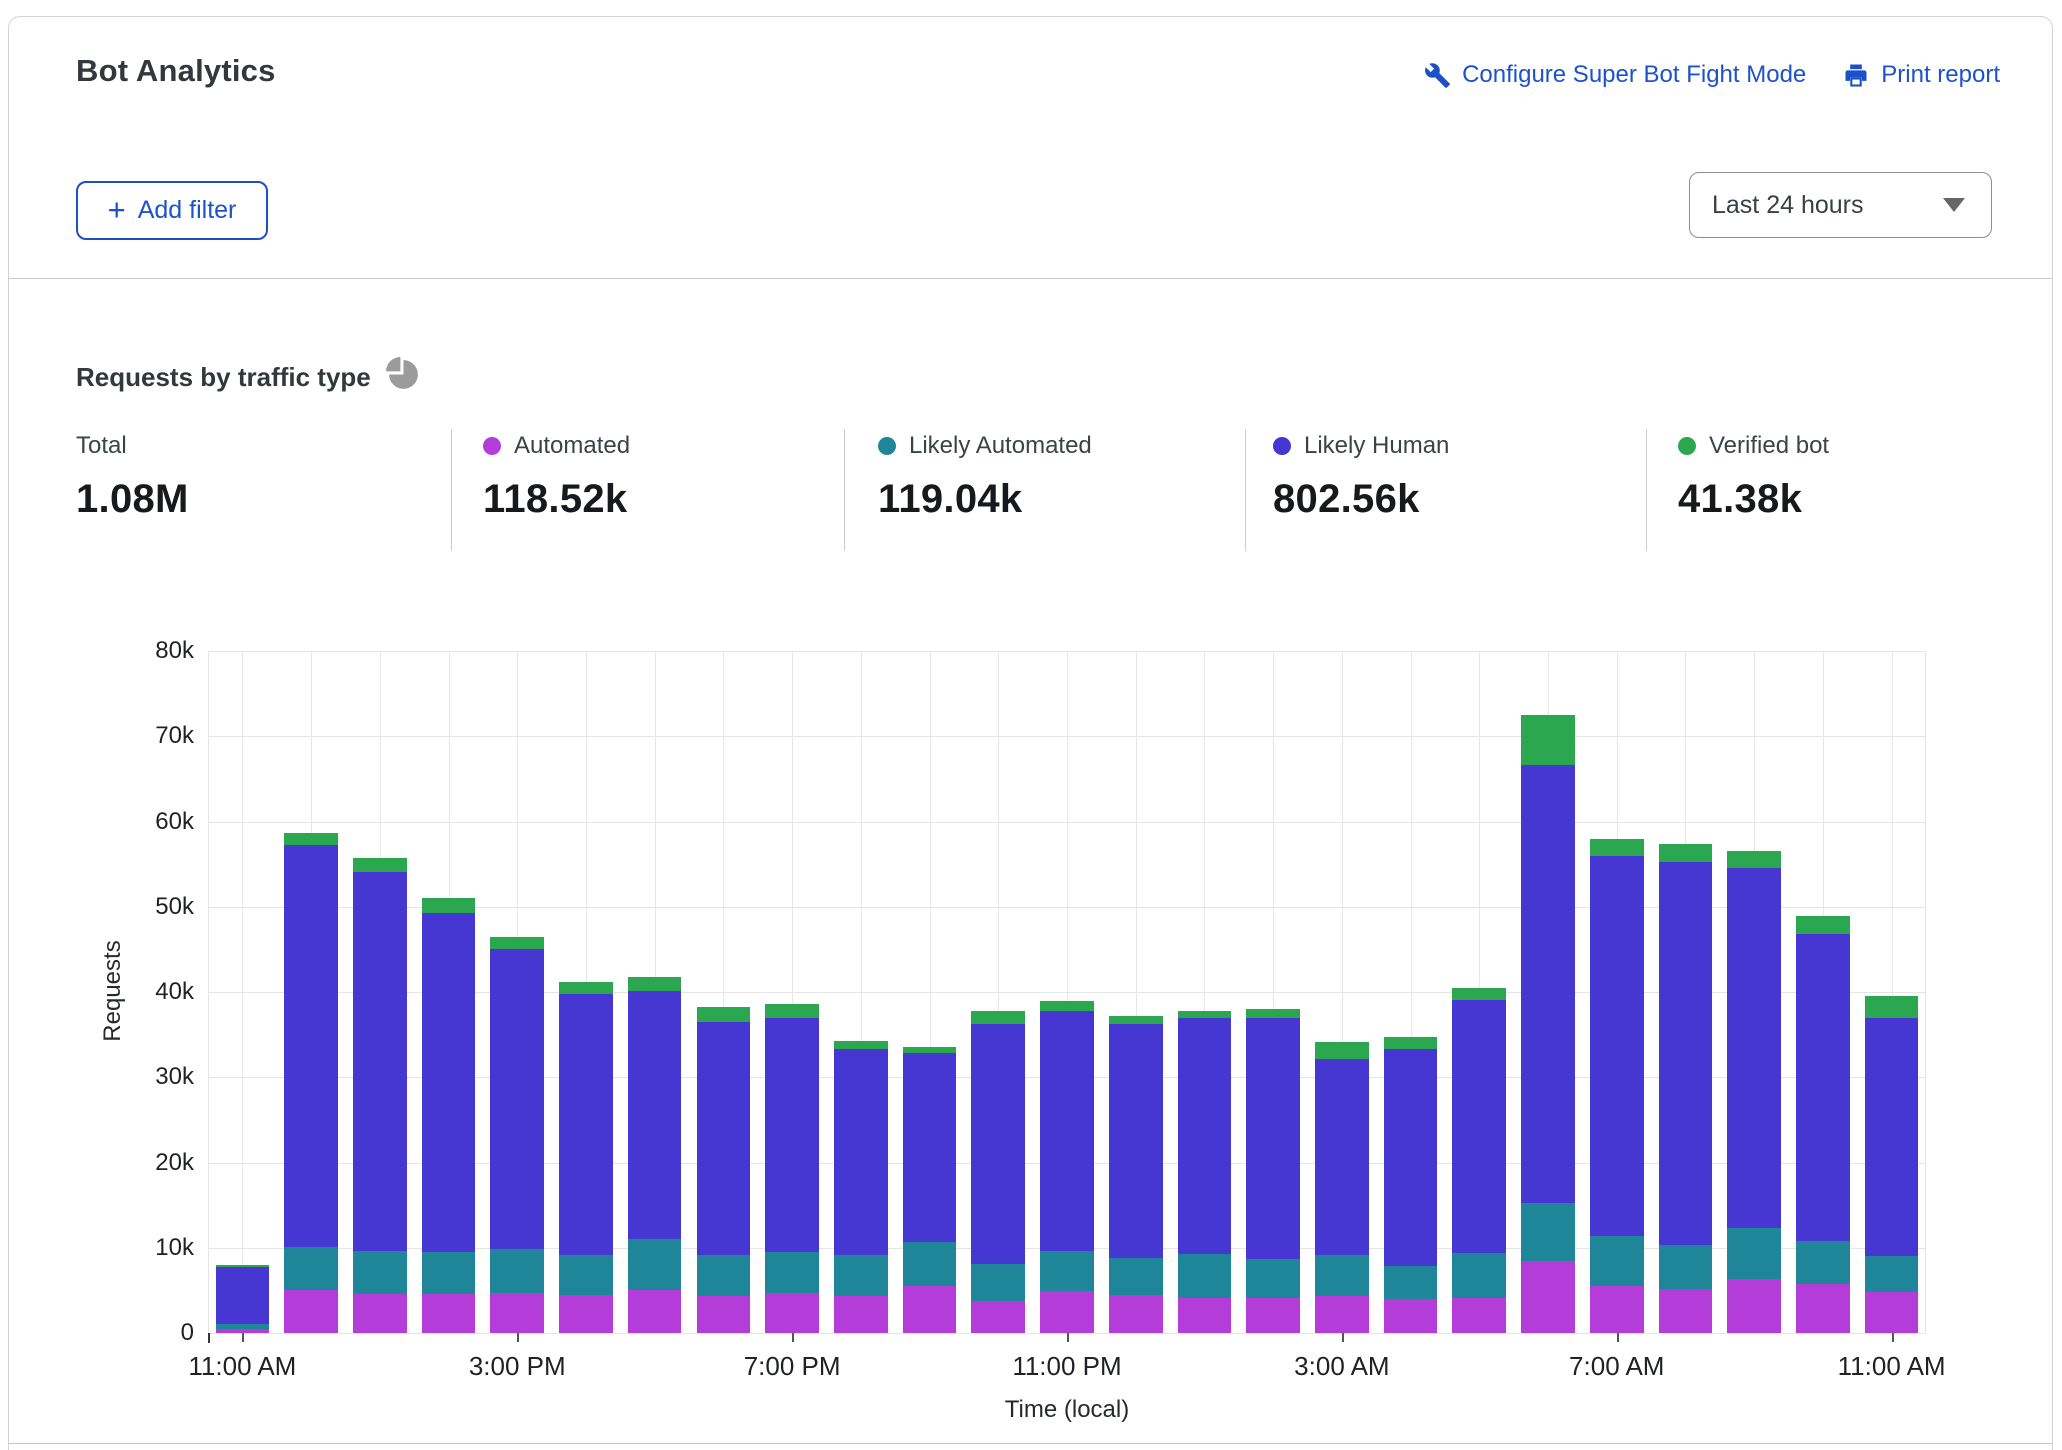  I want to click on stacked-bar-9-00-pm, so click(929, 1190).